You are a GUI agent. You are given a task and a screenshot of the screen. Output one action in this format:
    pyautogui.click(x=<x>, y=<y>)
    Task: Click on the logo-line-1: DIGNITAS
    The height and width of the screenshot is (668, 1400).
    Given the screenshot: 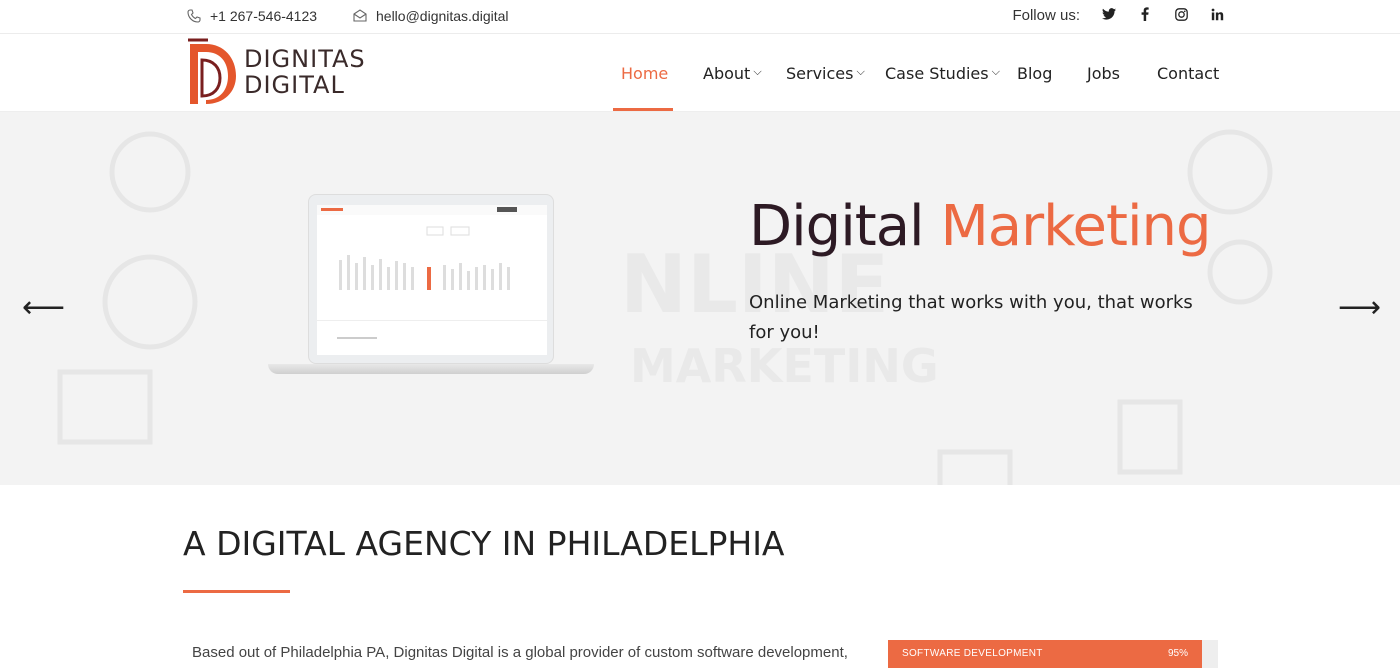 What is the action you would take?
    pyautogui.click(x=305, y=59)
    